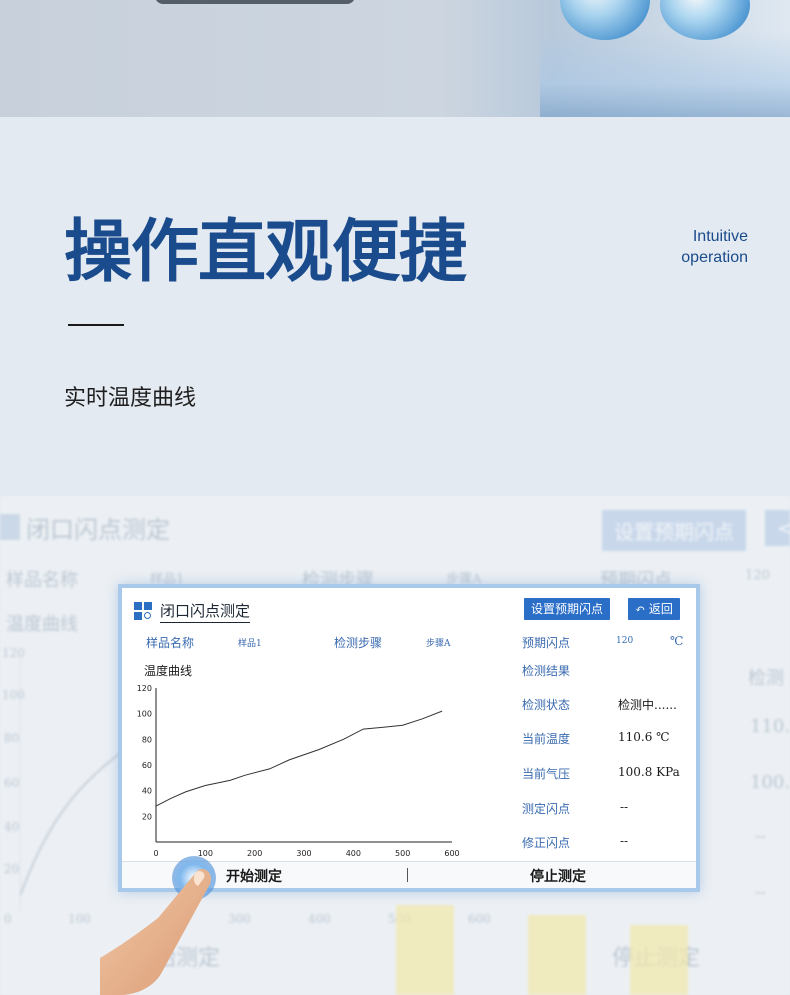 This screenshot has height=995, width=790. Describe the element at coordinates (144, 714) in the screenshot. I see `y-tick-label: 100` at that location.